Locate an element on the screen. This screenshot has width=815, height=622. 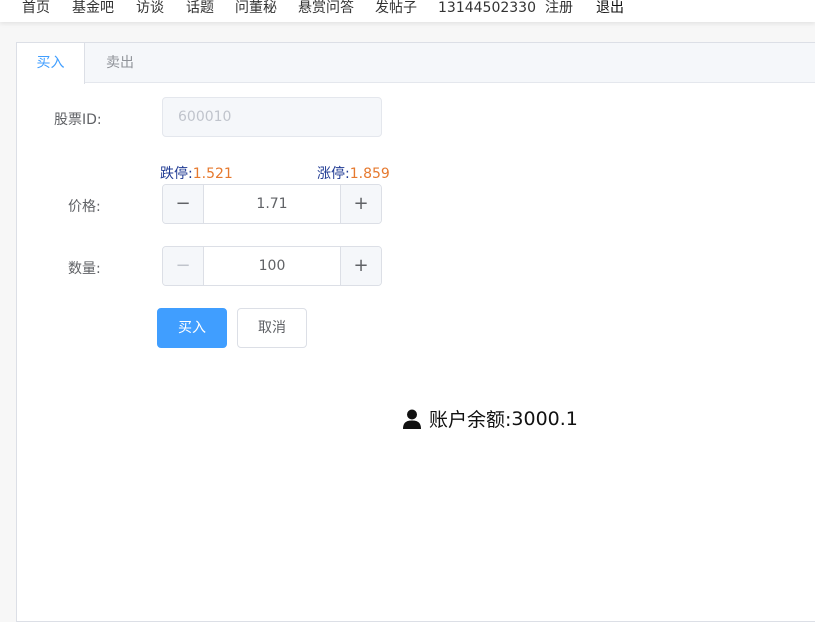
tab-buy: 买入 is located at coordinates (51, 63).